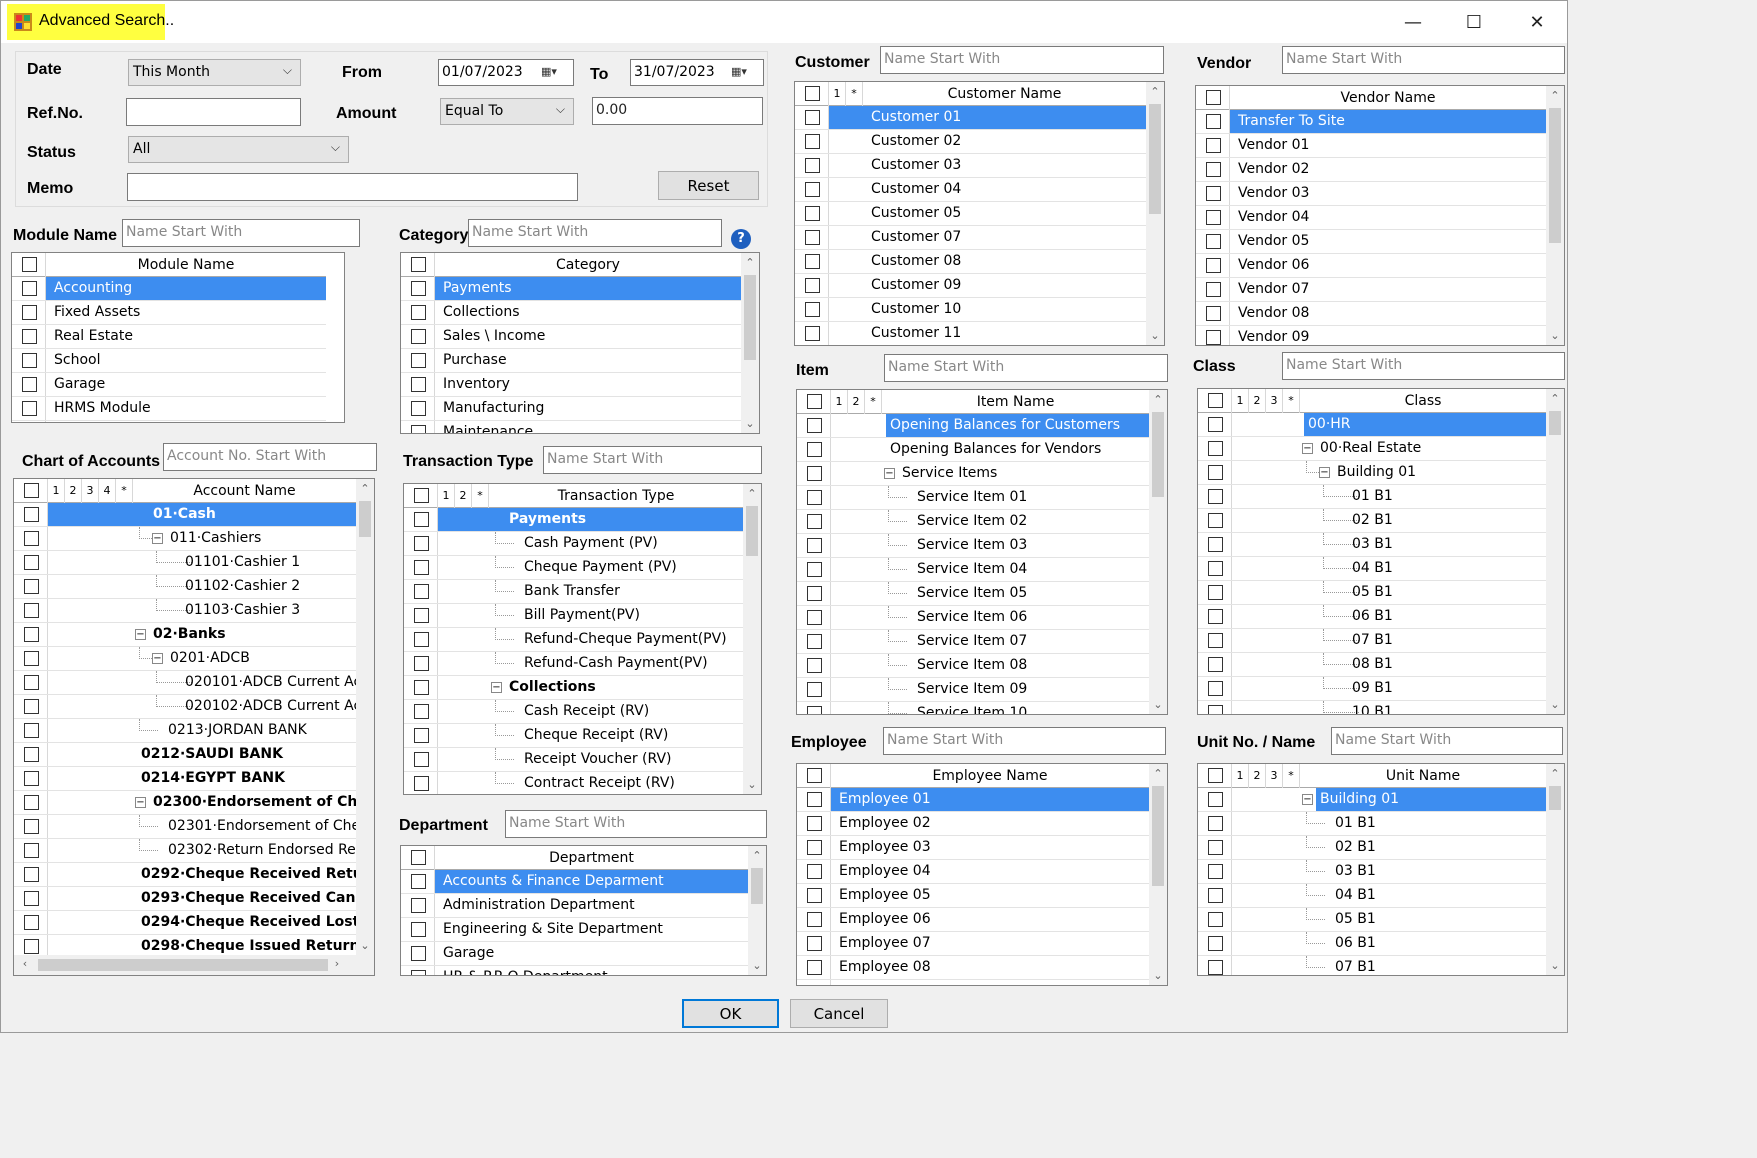 The width and height of the screenshot is (1757, 1158). I want to click on item-scroll-up-icon: ⌃, so click(1158, 399).